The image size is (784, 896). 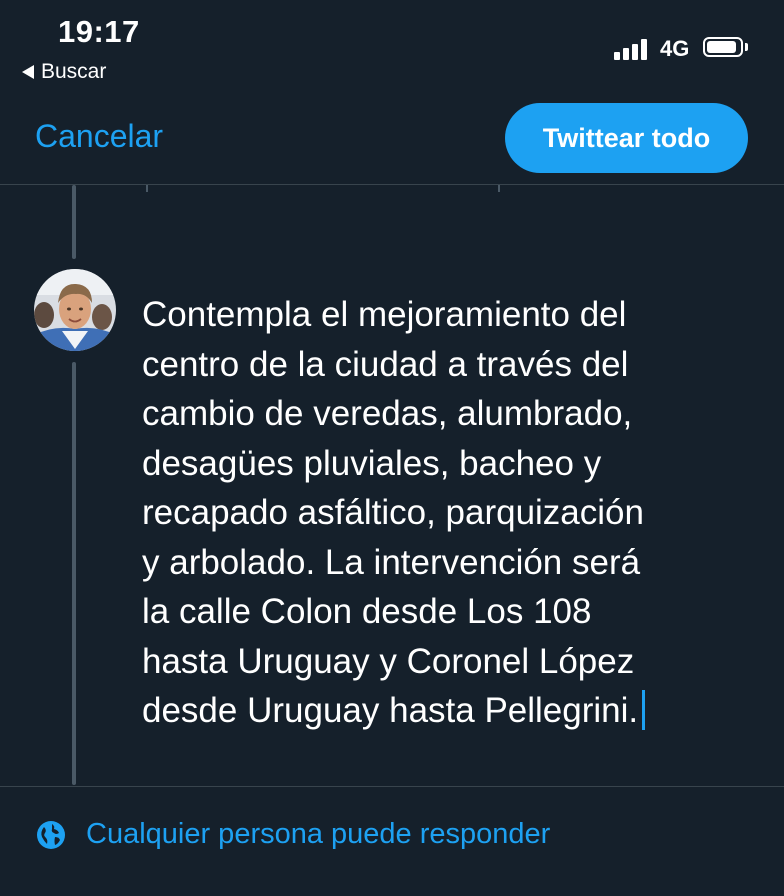 What do you see at coordinates (633, 49) in the screenshot?
I see `cellular-signal-icon` at bounding box center [633, 49].